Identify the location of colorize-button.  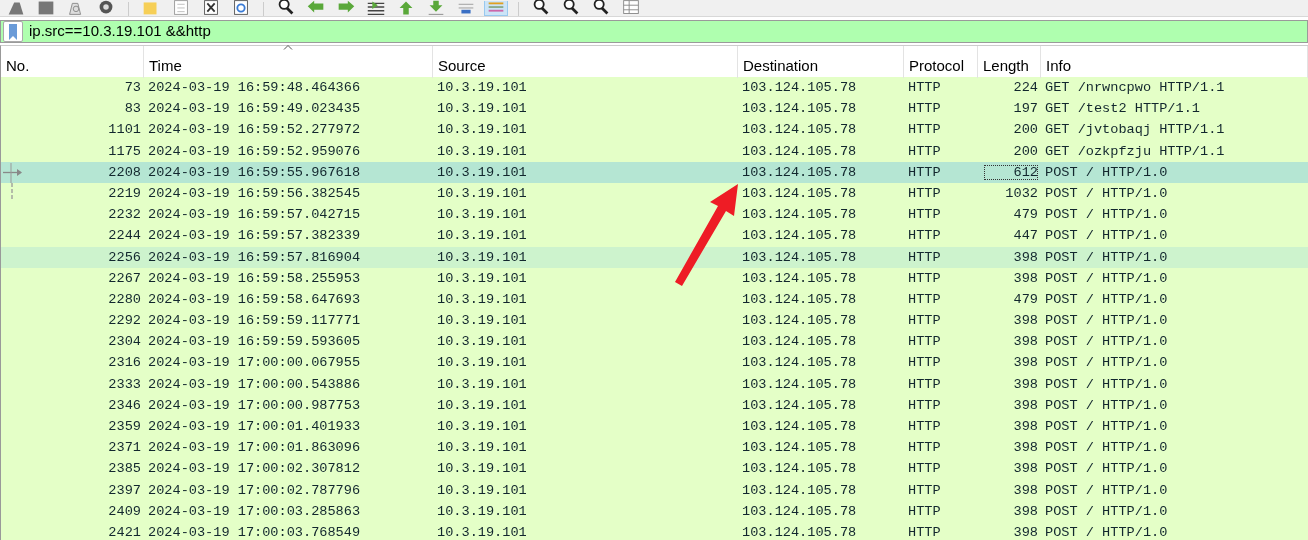
(496, 8).